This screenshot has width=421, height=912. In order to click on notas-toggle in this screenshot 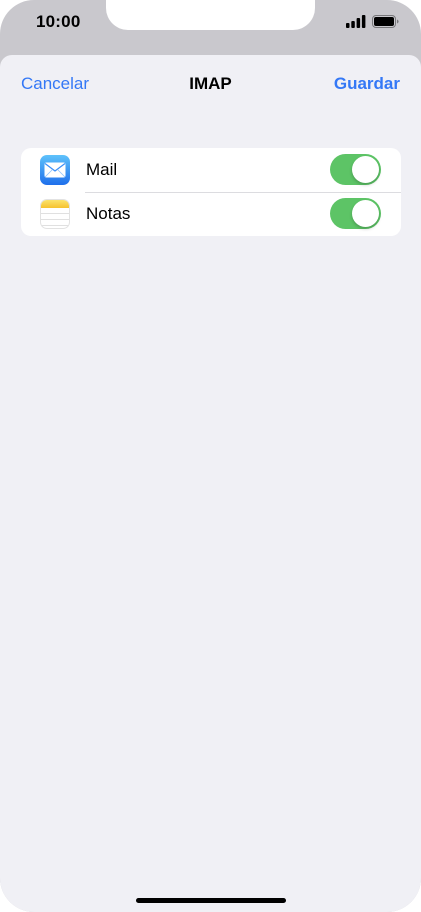, I will do `click(355, 213)`.